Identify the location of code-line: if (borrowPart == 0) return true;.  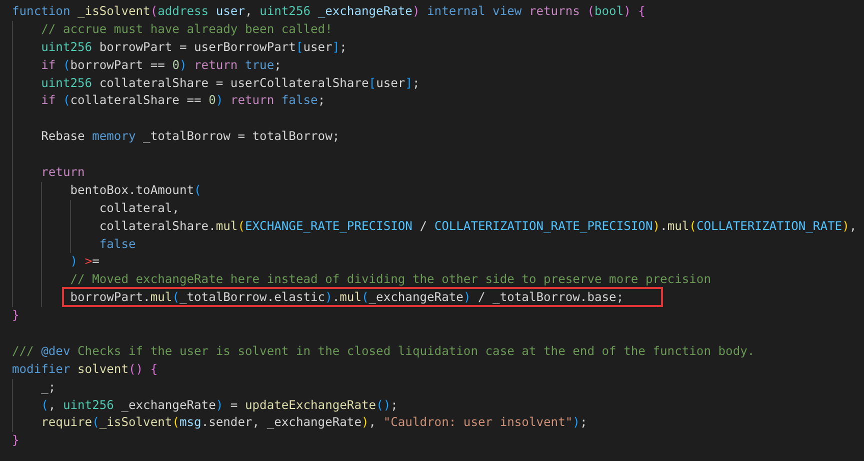
(161, 65).